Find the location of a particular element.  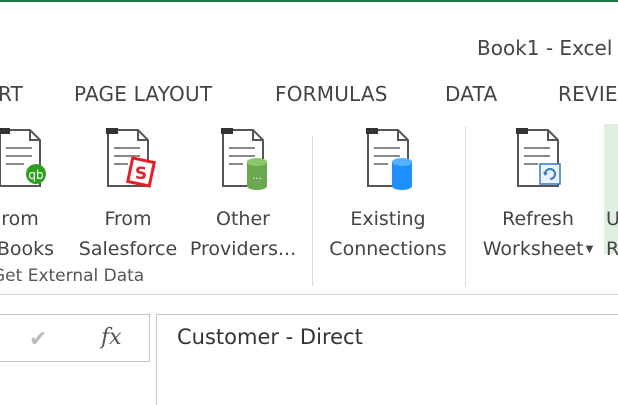

existing-connections-label: Existing Connections is located at coordinates (388, 234).